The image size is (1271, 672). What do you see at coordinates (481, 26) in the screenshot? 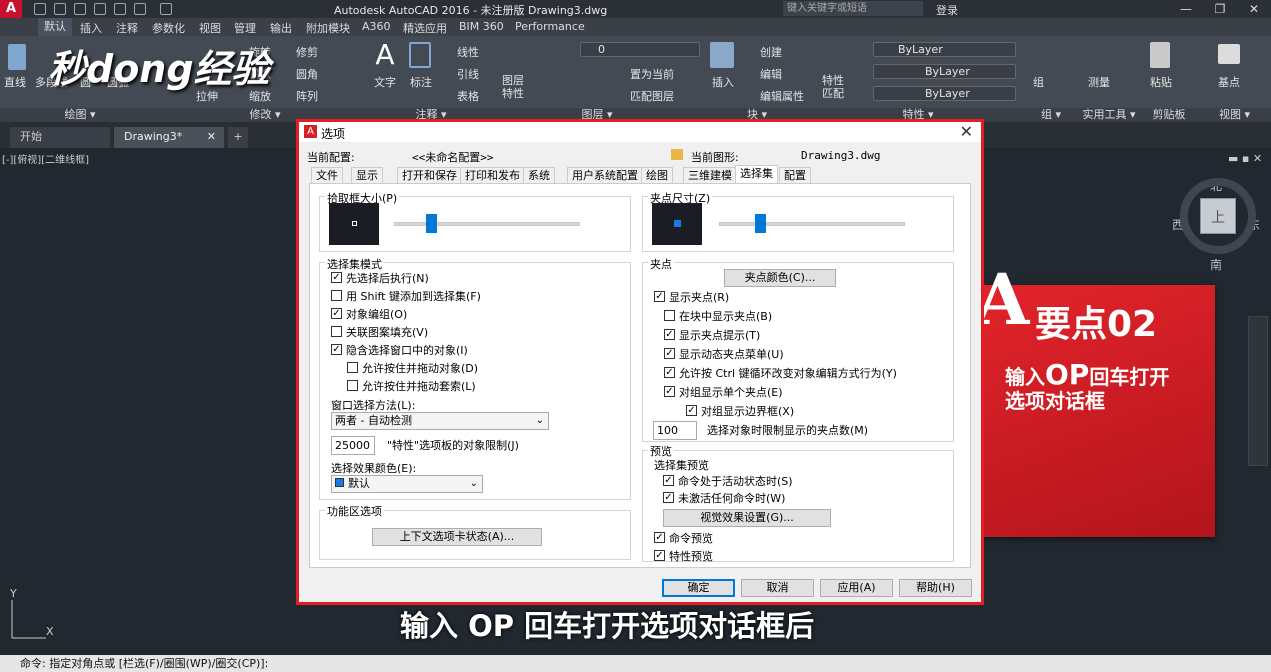
I see `tab-bim360: BIM 360` at bounding box center [481, 26].